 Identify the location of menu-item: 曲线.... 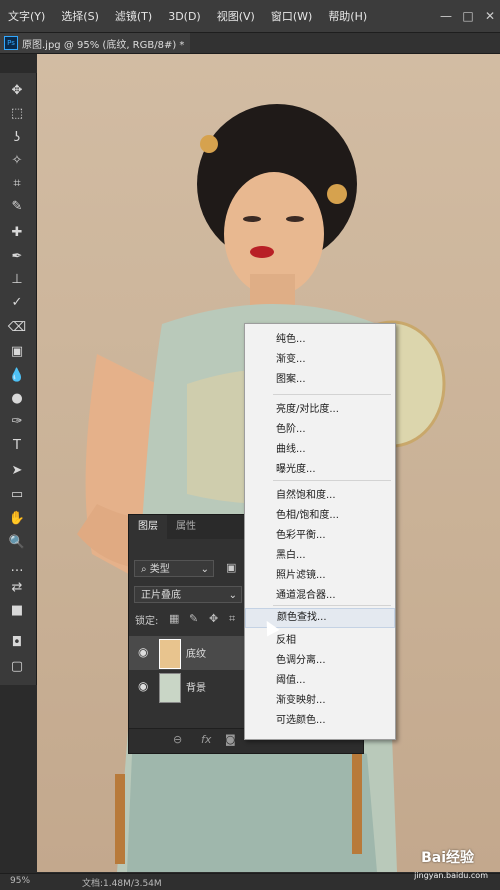
(320, 450).